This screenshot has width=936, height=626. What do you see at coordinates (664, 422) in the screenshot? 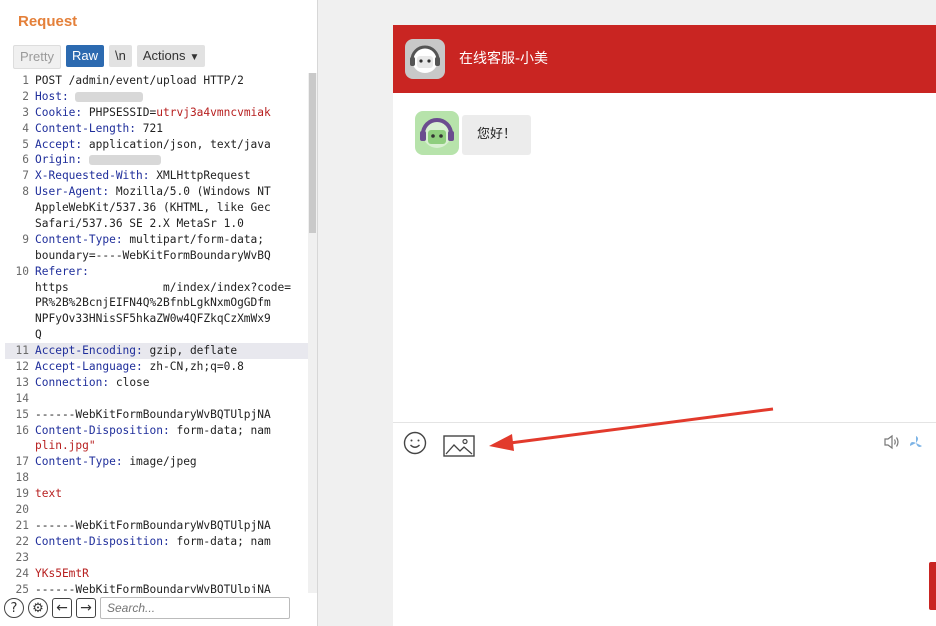
I see `input-divider` at bounding box center [664, 422].